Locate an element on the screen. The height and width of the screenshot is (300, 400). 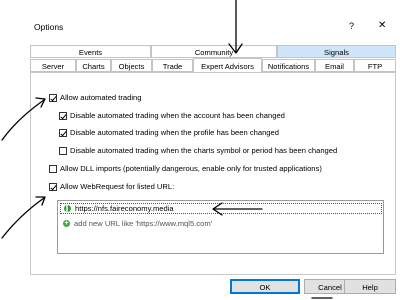
allow-dll-imports-checkbox is located at coordinates (53, 168).